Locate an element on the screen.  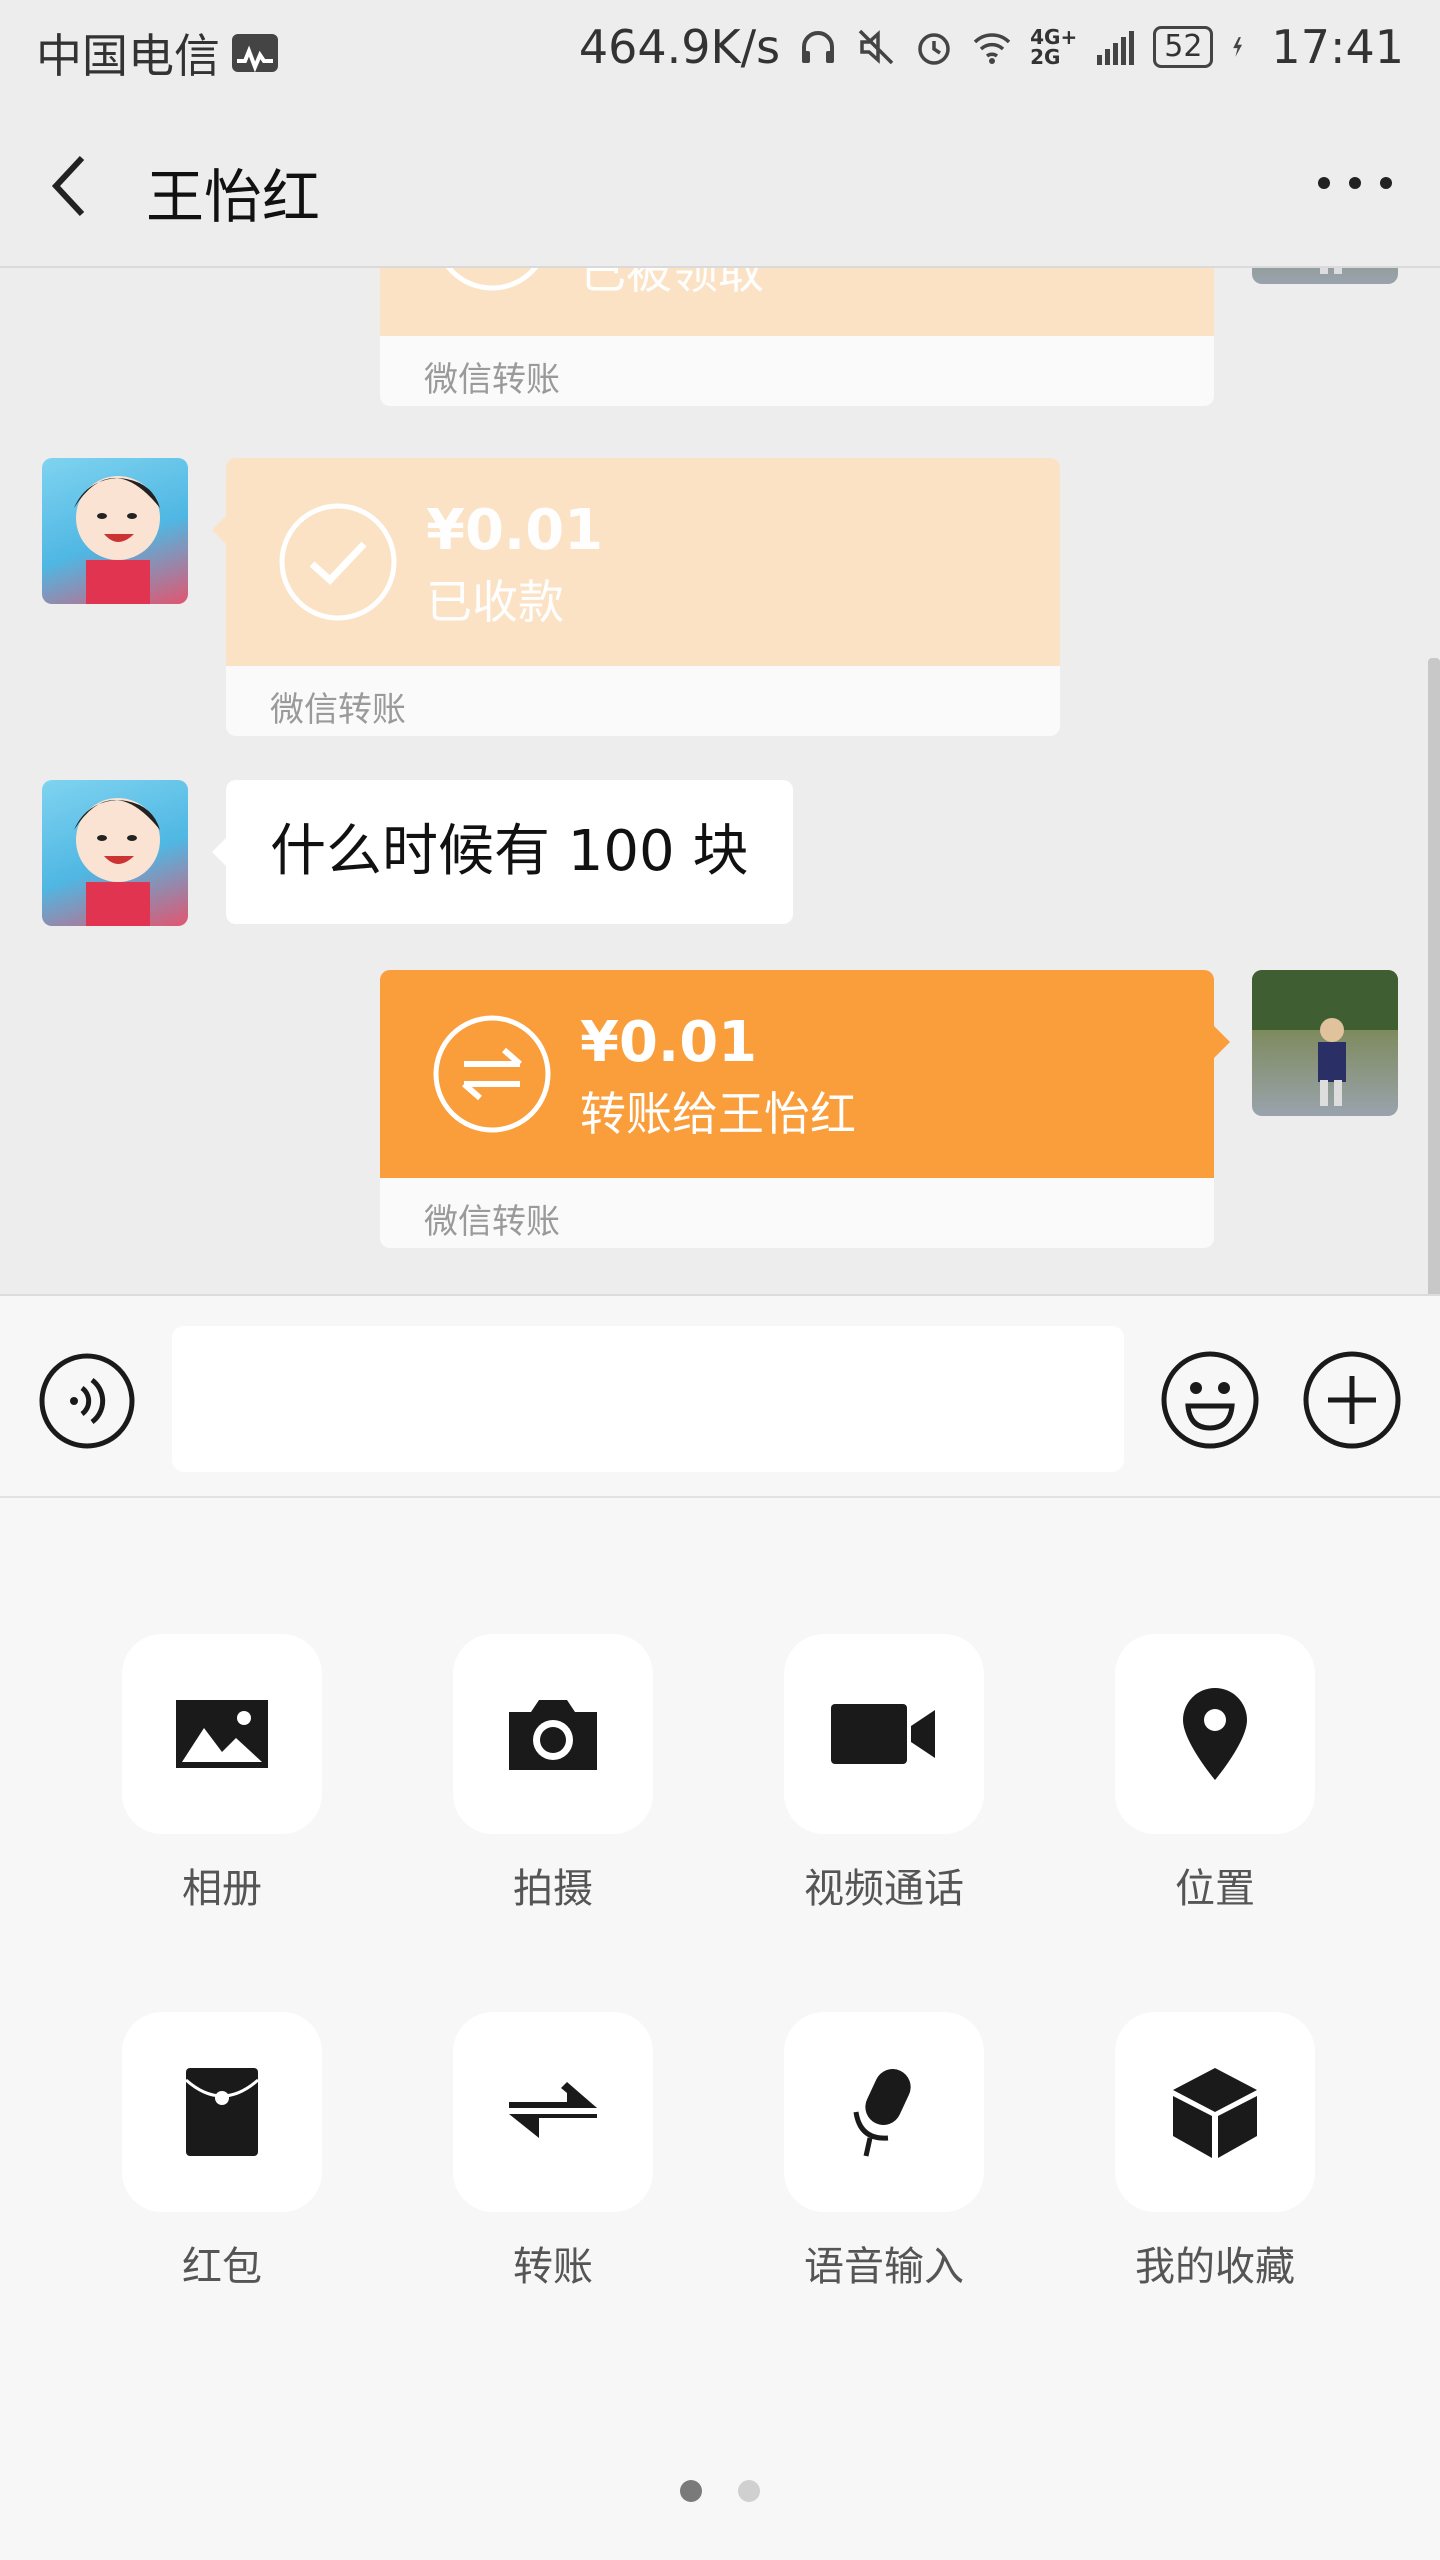
transfer-card: ¥0.01 已收款 is located at coordinates (643, 562).